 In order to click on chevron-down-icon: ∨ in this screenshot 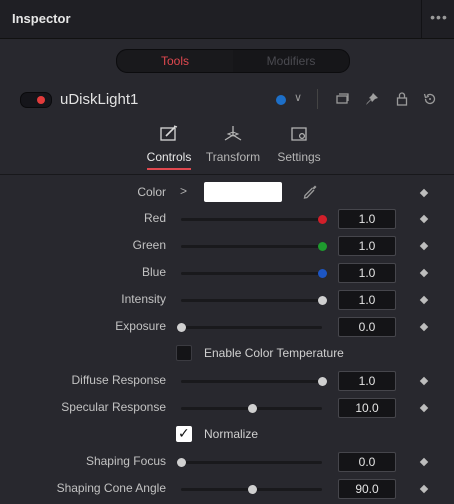, I will do `click(298, 97)`.